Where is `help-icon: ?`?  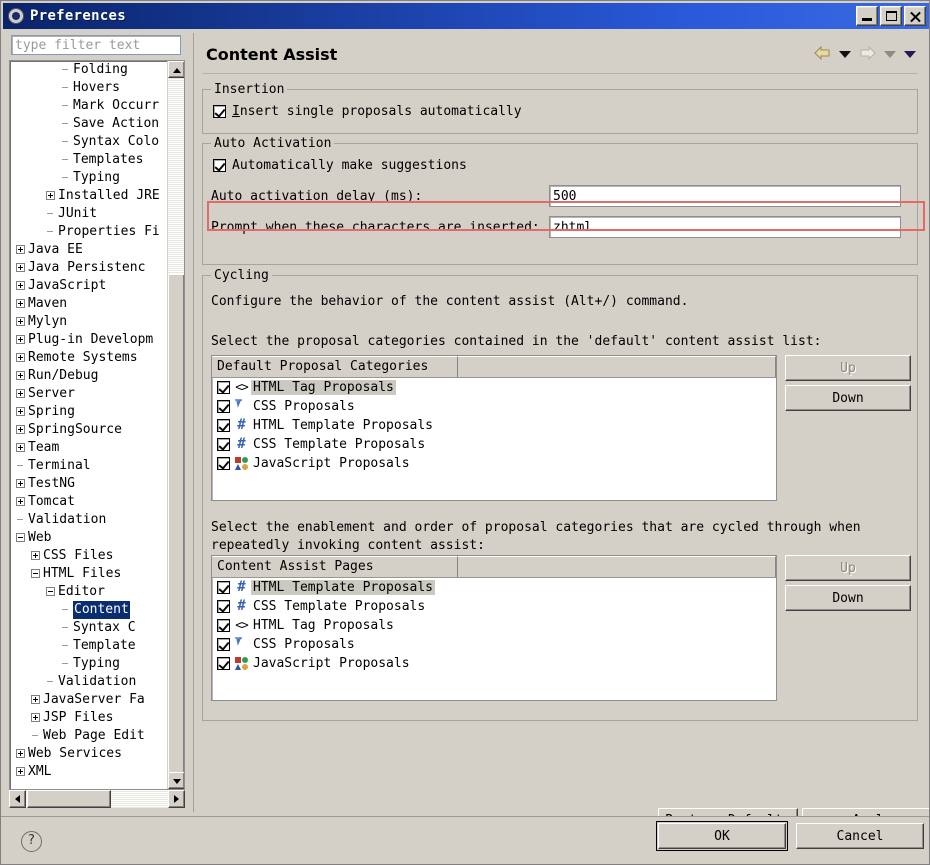 help-icon: ? is located at coordinates (31, 841).